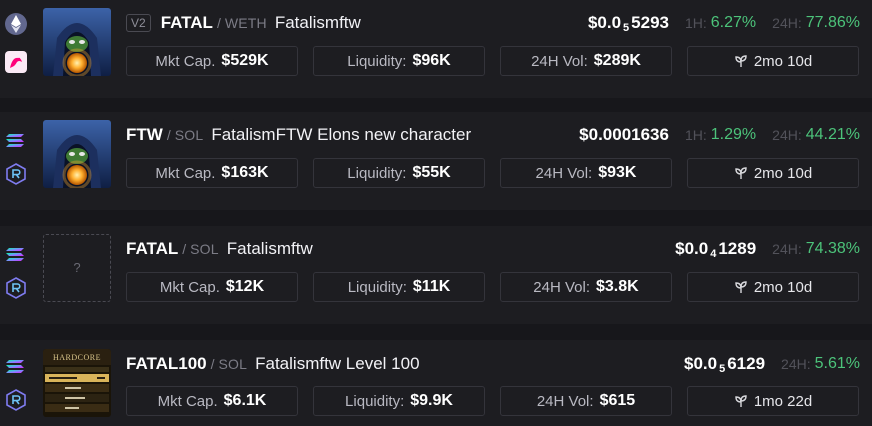 Image resolution: width=872 pixels, height=426 pixels. What do you see at coordinates (77, 357) in the screenshot?
I see `svg-text: HARDCORE` at bounding box center [77, 357].